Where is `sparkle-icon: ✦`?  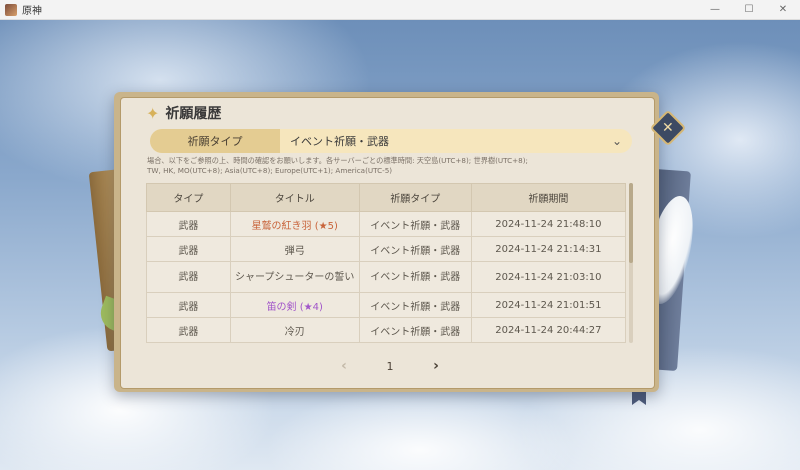
sparkle-icon: ✦ is located at coordinates (153, 113).